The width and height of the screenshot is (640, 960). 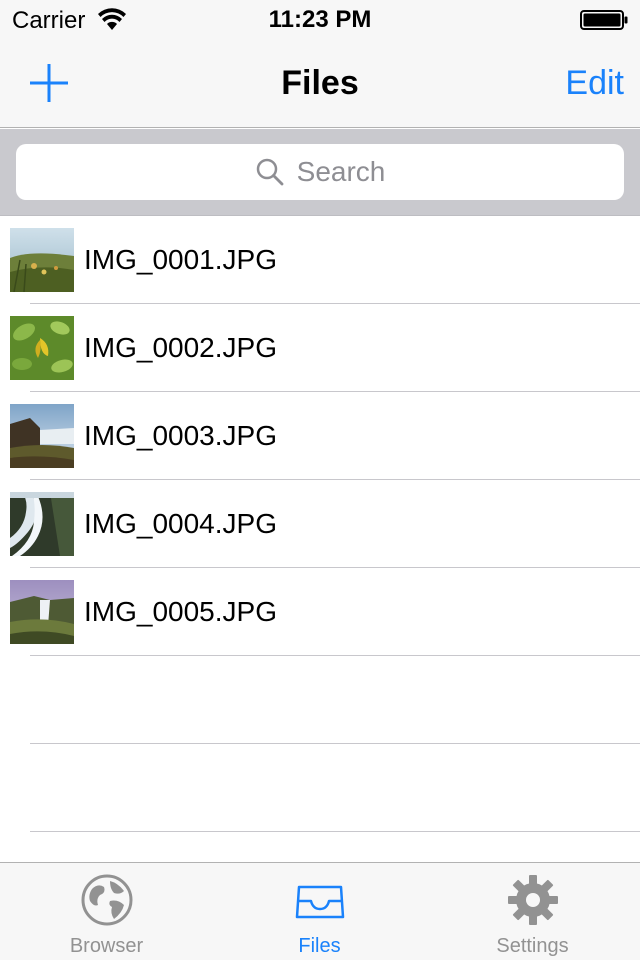 What do you see at coordinates (604, 20) in the screenshot?
I see `battery-icon` at bounding box center [604, 20].